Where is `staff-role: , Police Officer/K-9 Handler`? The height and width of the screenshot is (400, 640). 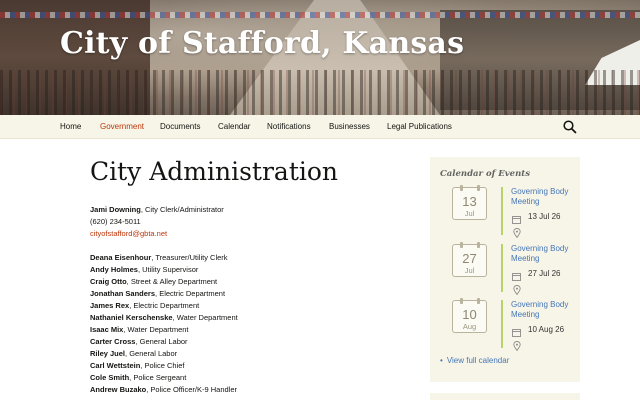
staff-role: , Police Officer/K-9 Handler is located at coordinates (191, 389).